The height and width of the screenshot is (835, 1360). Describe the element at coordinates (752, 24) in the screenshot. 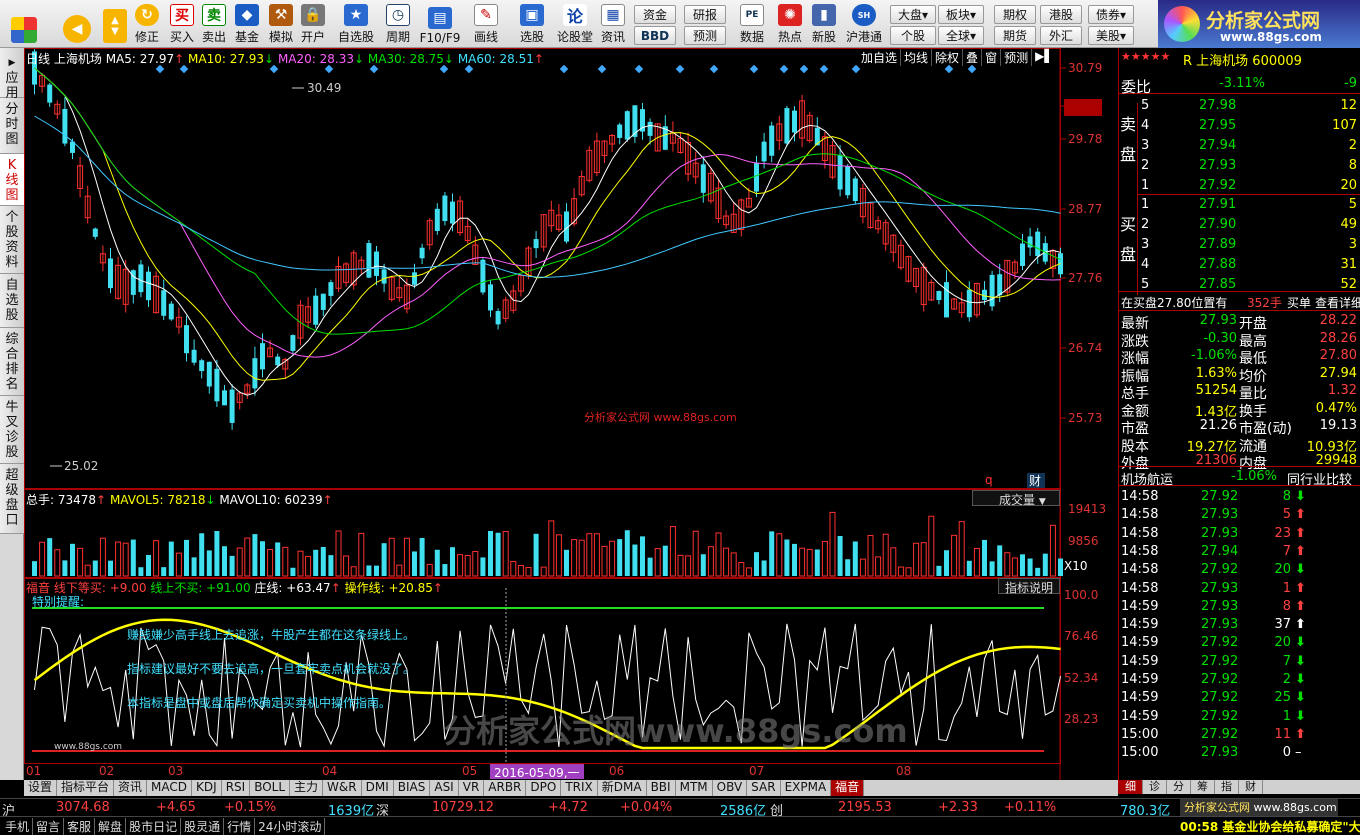

I see `data-button: PE 数据` at that location.